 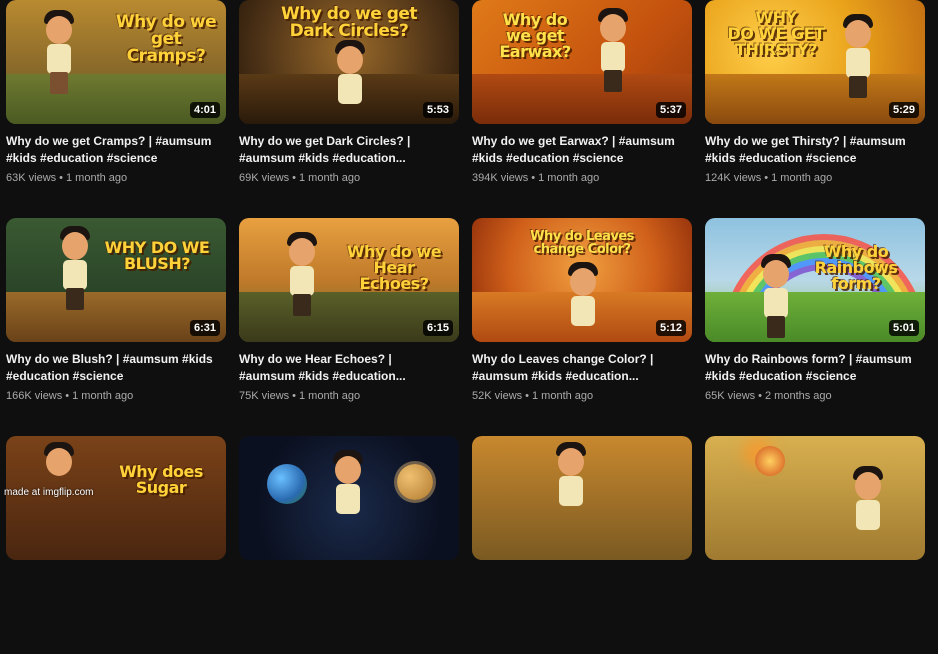 I want to click on thumbnail-text: Why does Sugar, so click(x=161, y=479).